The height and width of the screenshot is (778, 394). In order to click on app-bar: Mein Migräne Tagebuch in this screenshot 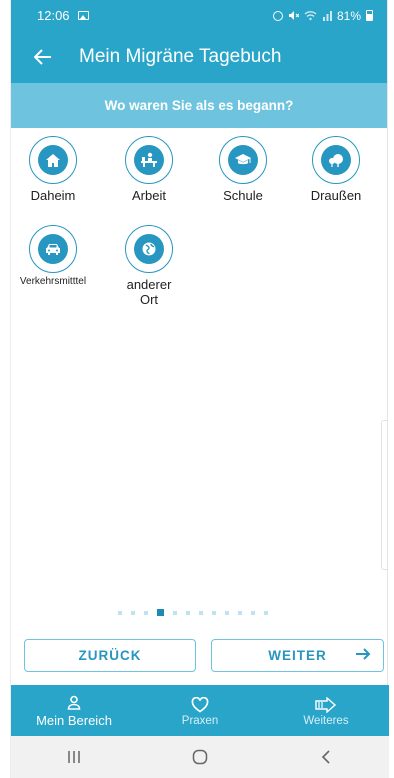, I will do `click(199, 57)`.